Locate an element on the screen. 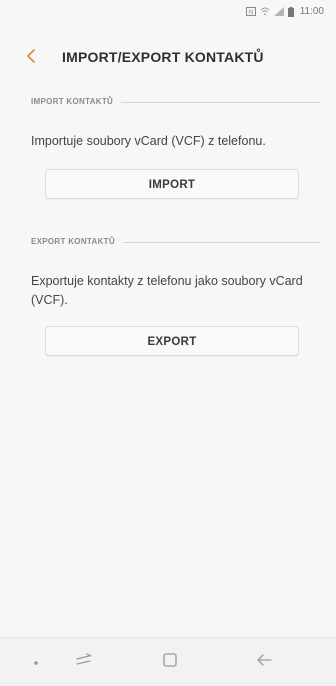  nfc-icon: N is located at coordinates (250, 11).